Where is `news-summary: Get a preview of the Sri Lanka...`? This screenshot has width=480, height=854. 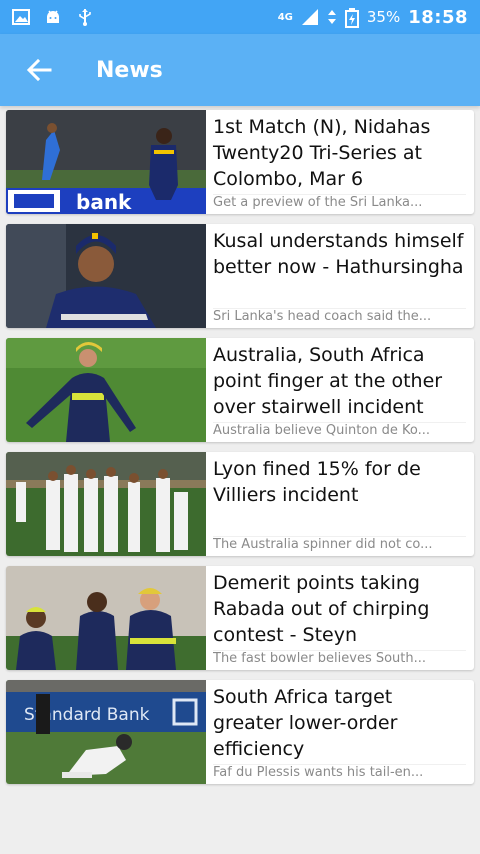 news-summary: Get a preview of the Sri Lanka... is located at coordinates (339, 204).